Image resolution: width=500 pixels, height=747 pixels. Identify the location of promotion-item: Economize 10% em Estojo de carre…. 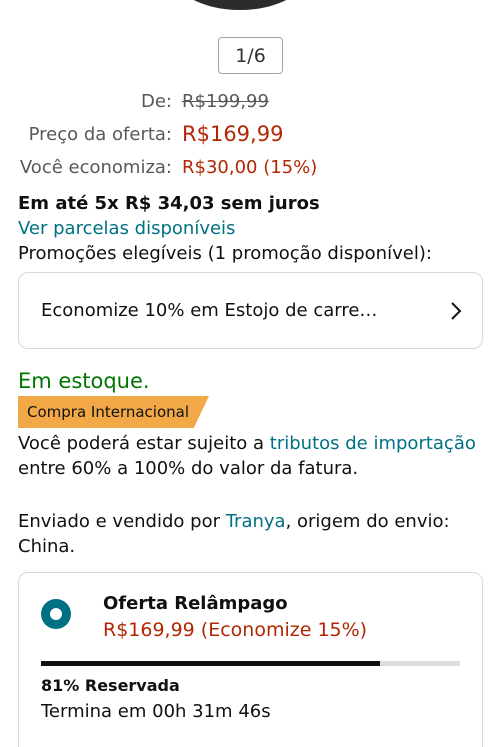
(250, 310).